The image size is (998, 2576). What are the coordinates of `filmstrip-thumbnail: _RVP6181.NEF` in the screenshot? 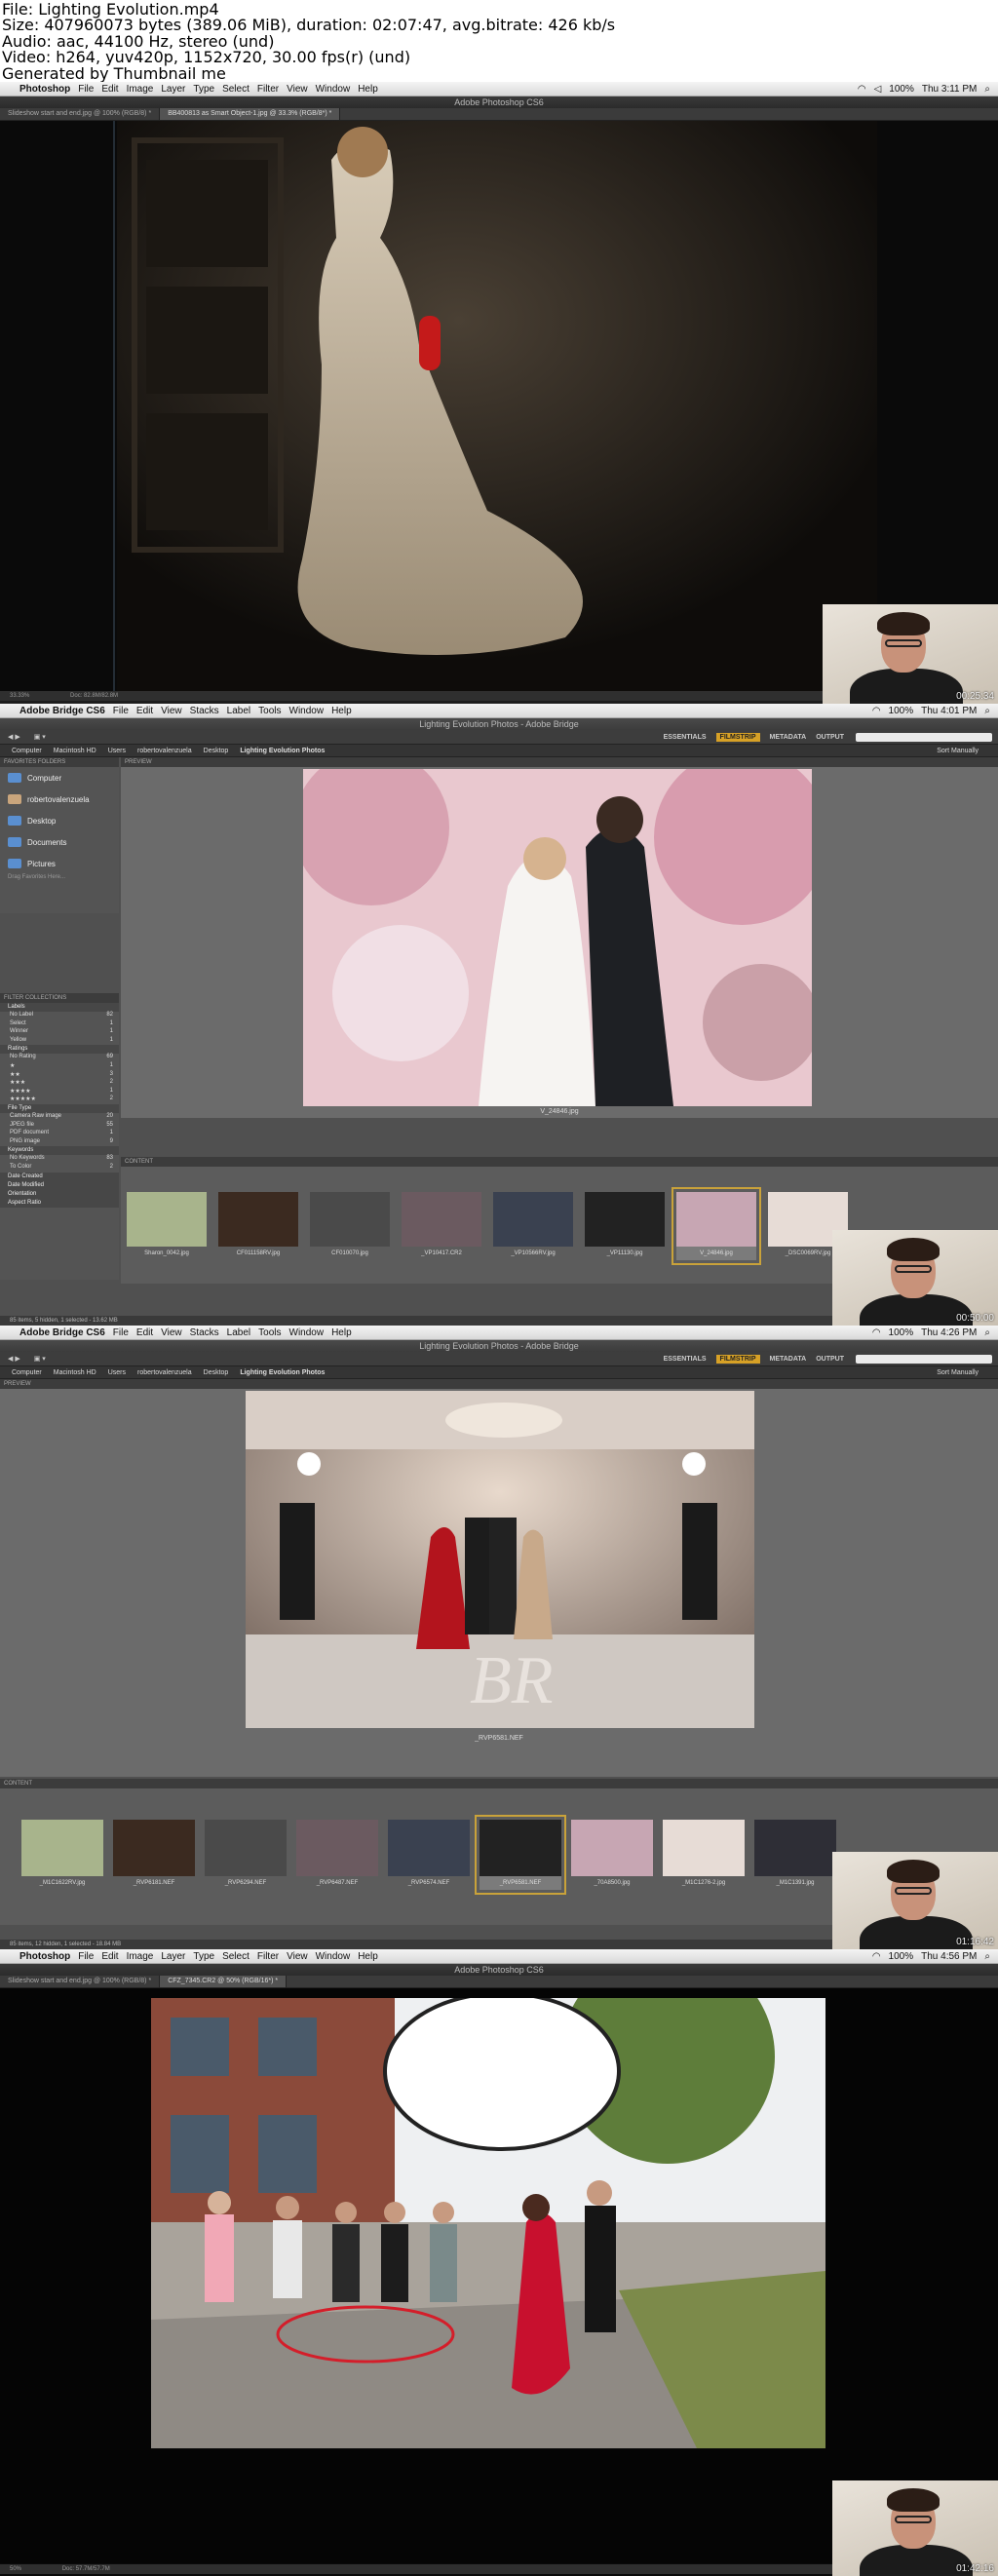 It's located at (154, 1855).